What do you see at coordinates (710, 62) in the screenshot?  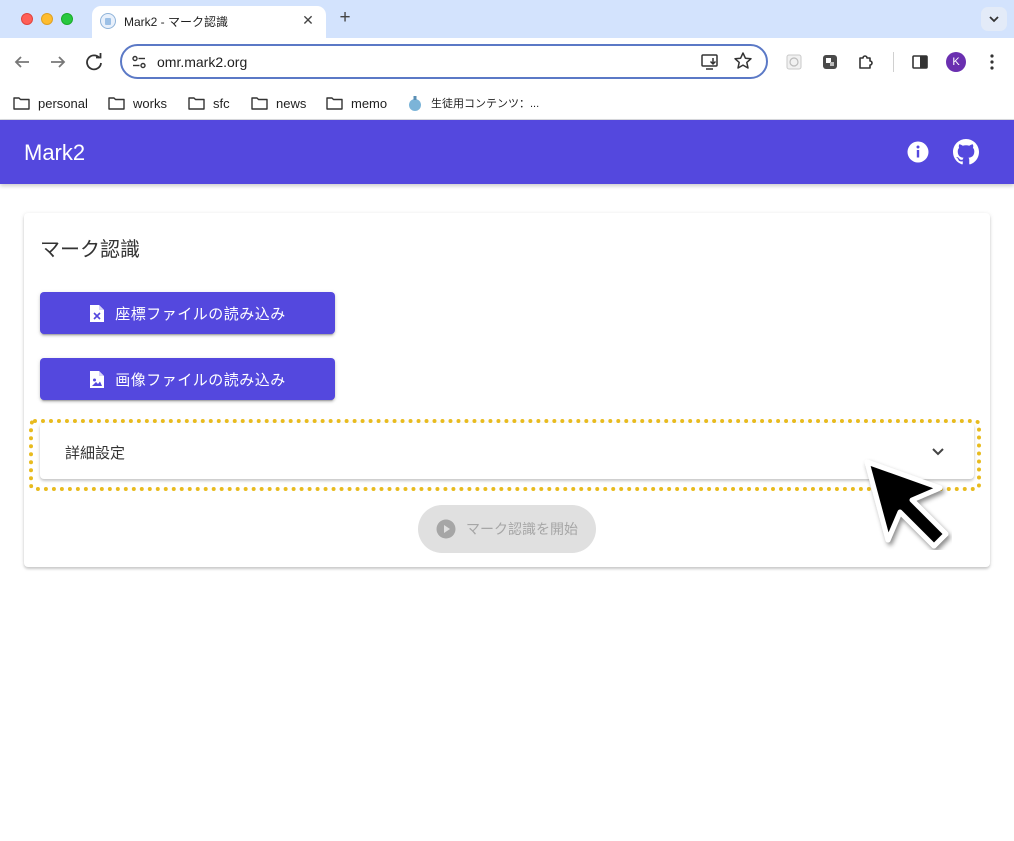 I see `install-app-icon` at bounding box center [710, 62].